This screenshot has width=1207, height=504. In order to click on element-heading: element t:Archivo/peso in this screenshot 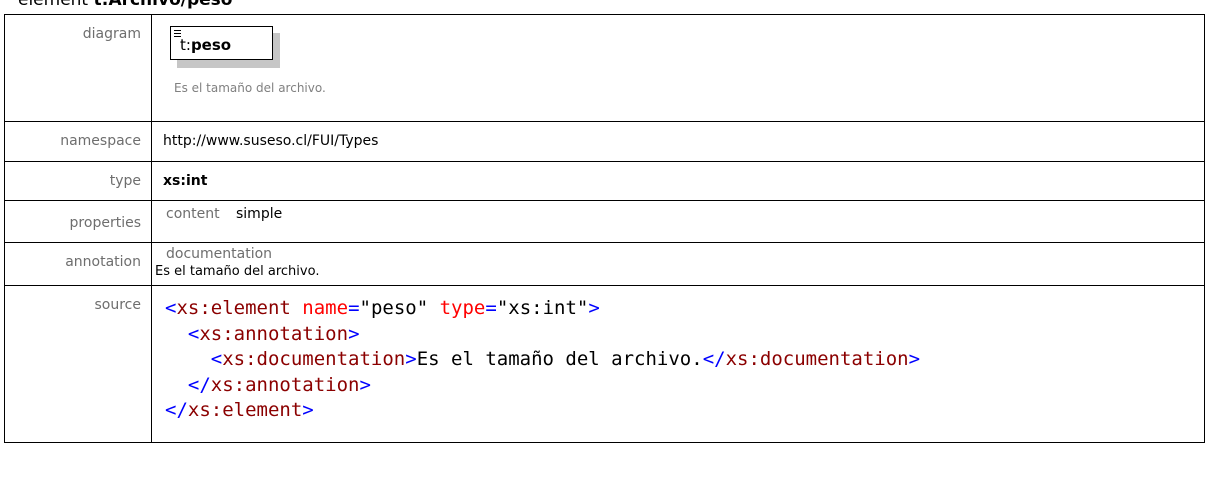, I will do `click(125, 5)`.